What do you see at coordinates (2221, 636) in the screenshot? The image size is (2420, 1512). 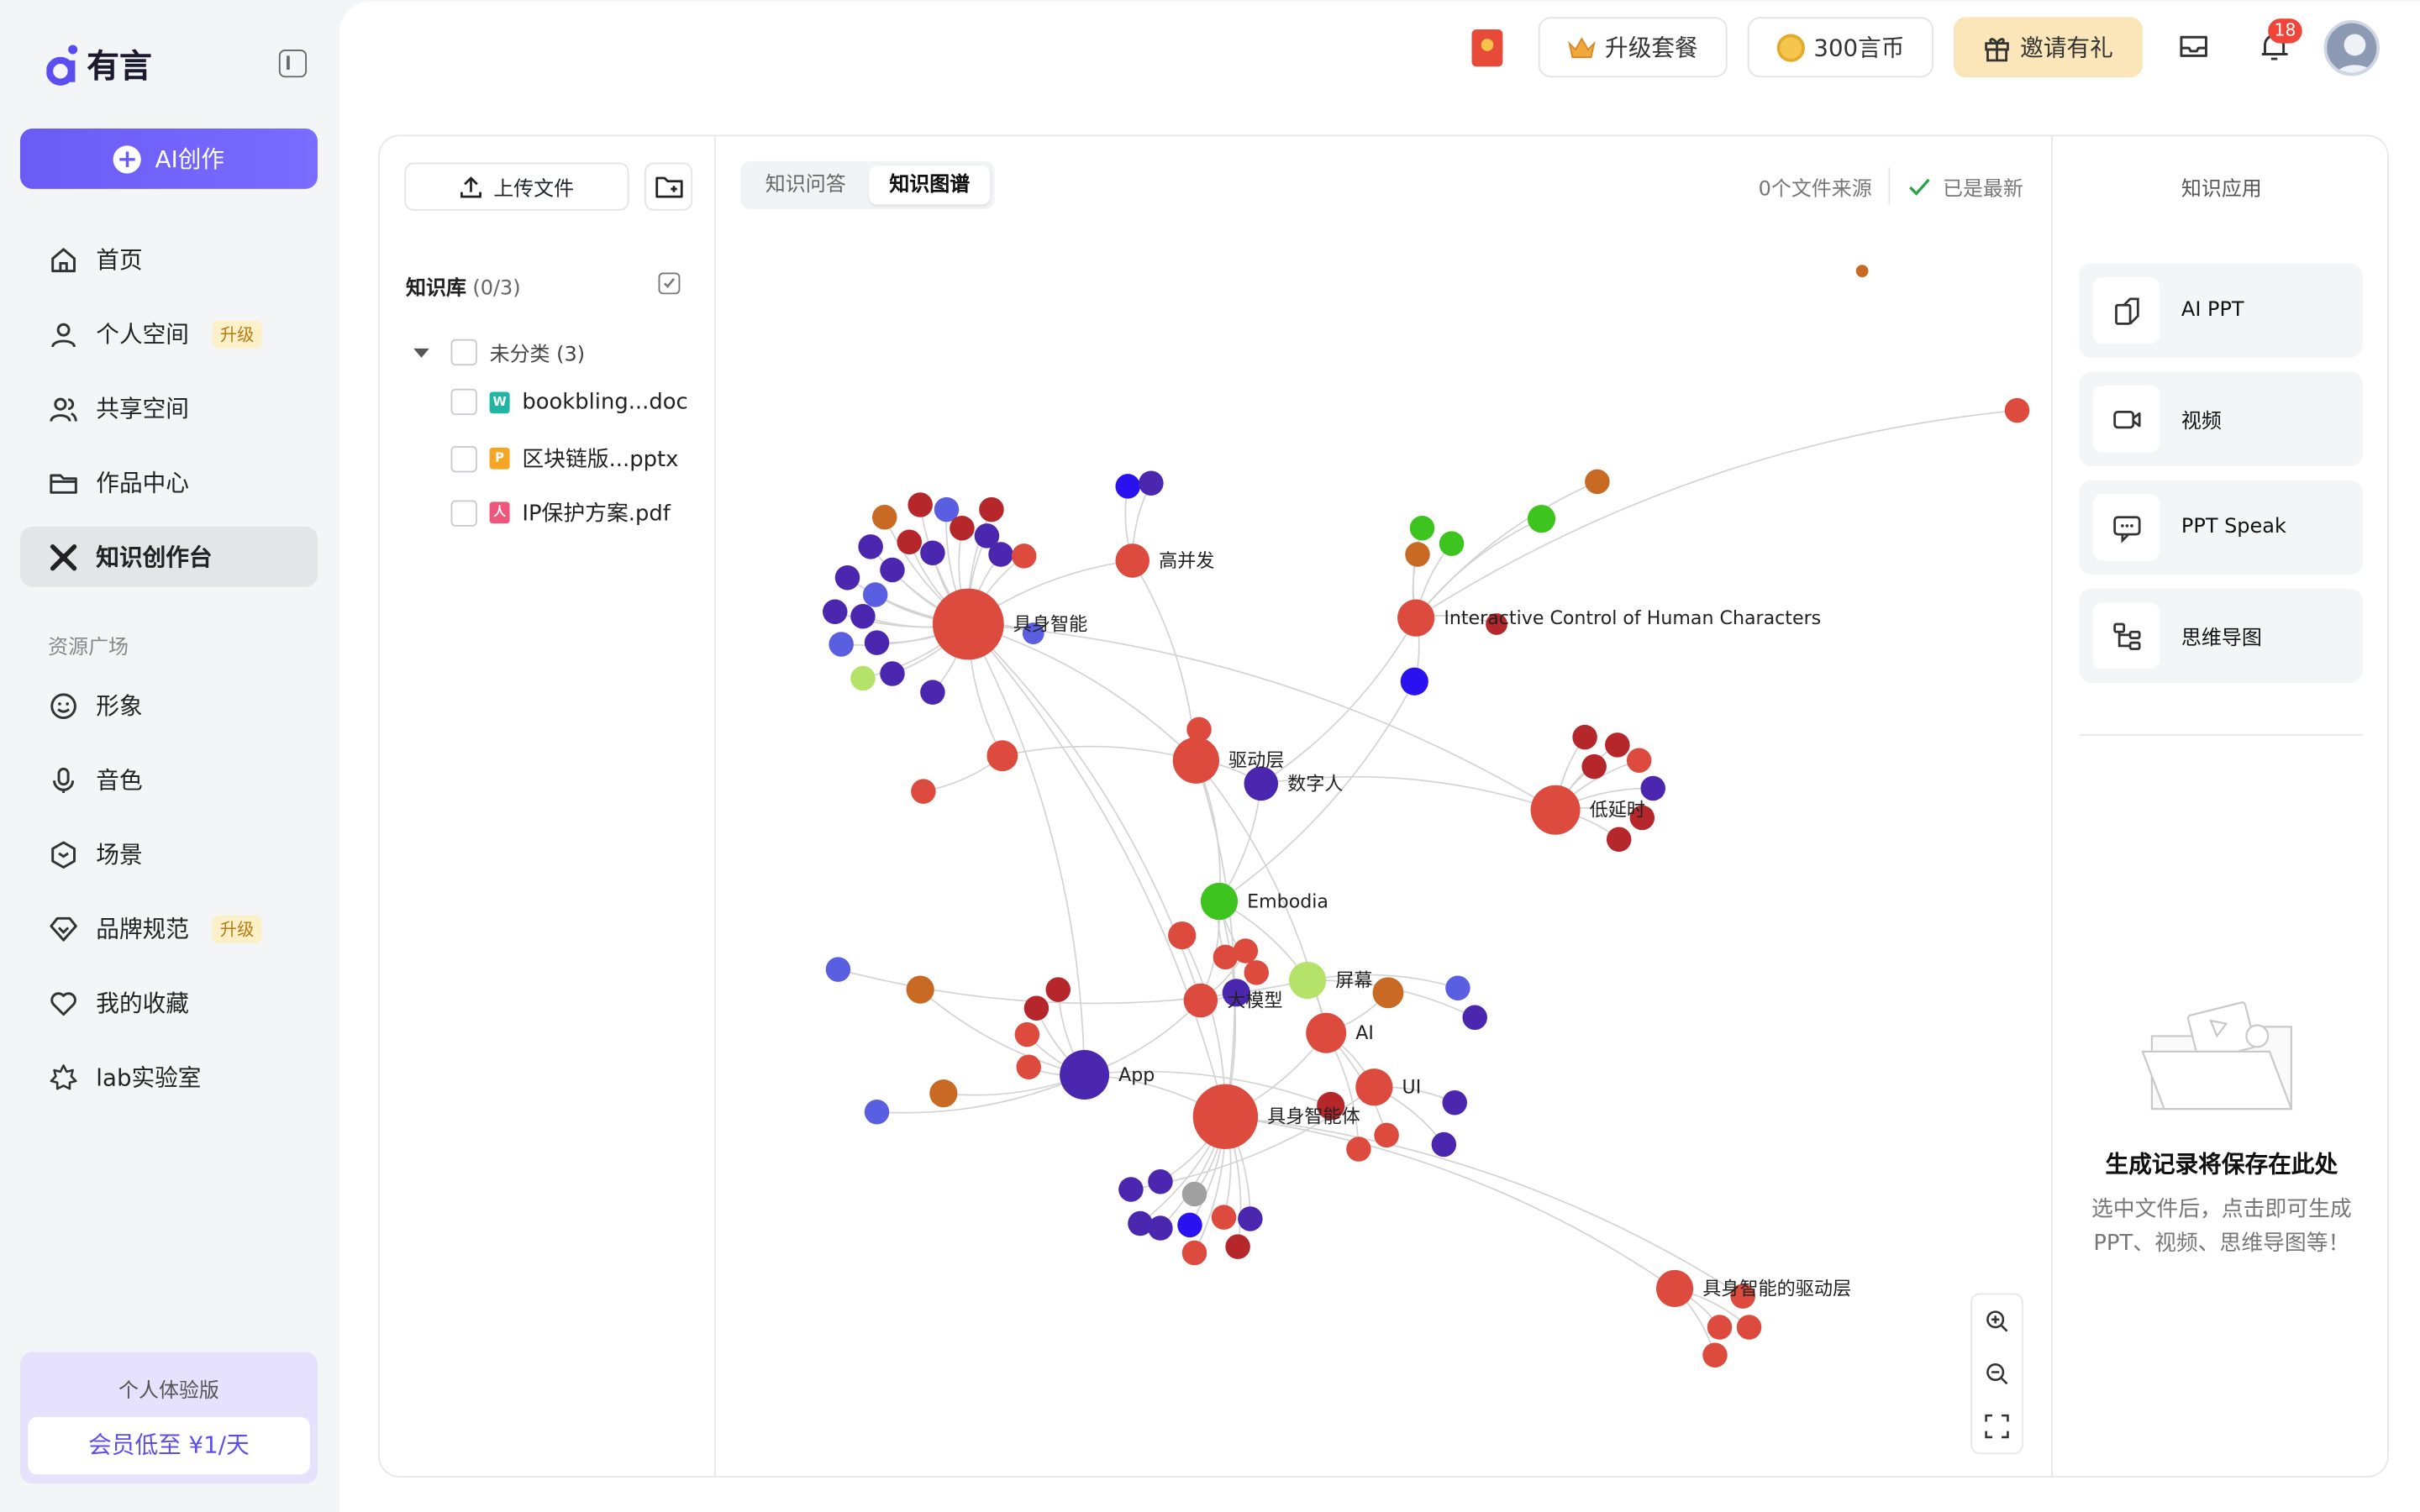 I see `app-mindmap: 思维导图` at bounding box center [2221, 636].